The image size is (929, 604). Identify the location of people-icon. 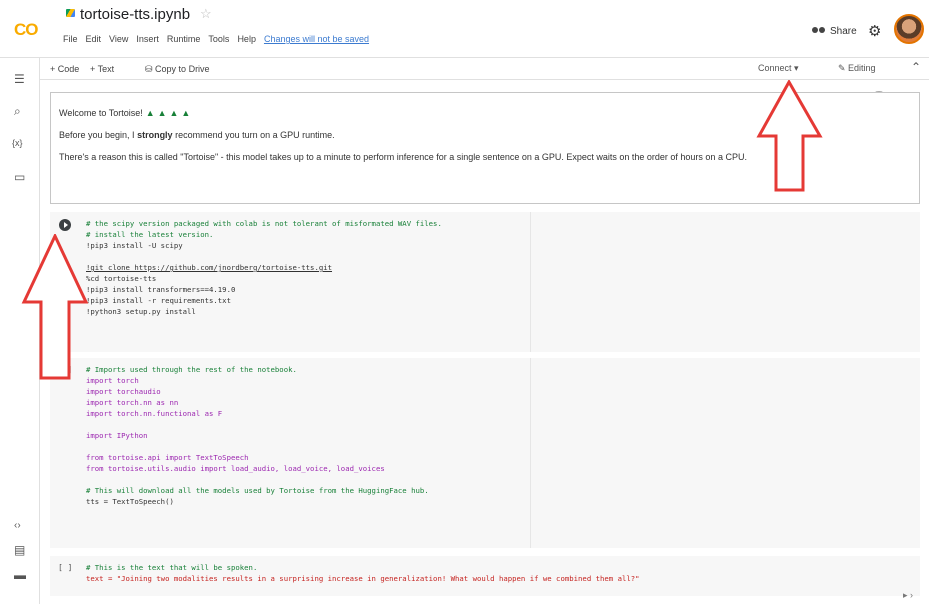
(819, 31).